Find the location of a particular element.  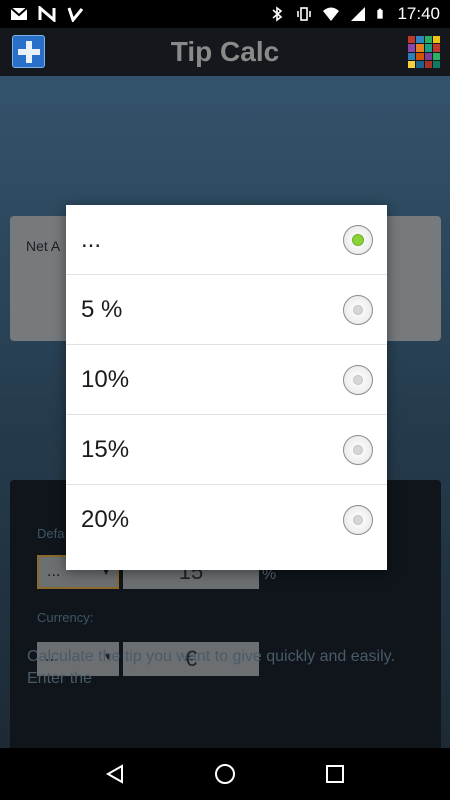

option-label: 5 % is located at coordinates (102, 309).